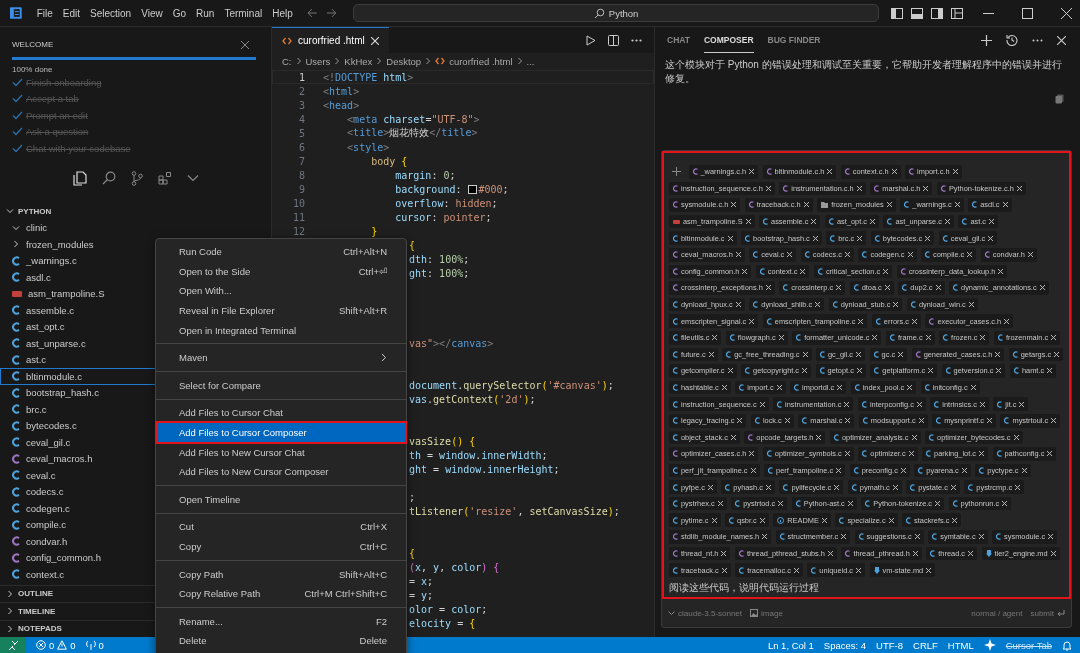 The image size is (1080, 653). I want to click on menu-item: File, so click(44, 13).